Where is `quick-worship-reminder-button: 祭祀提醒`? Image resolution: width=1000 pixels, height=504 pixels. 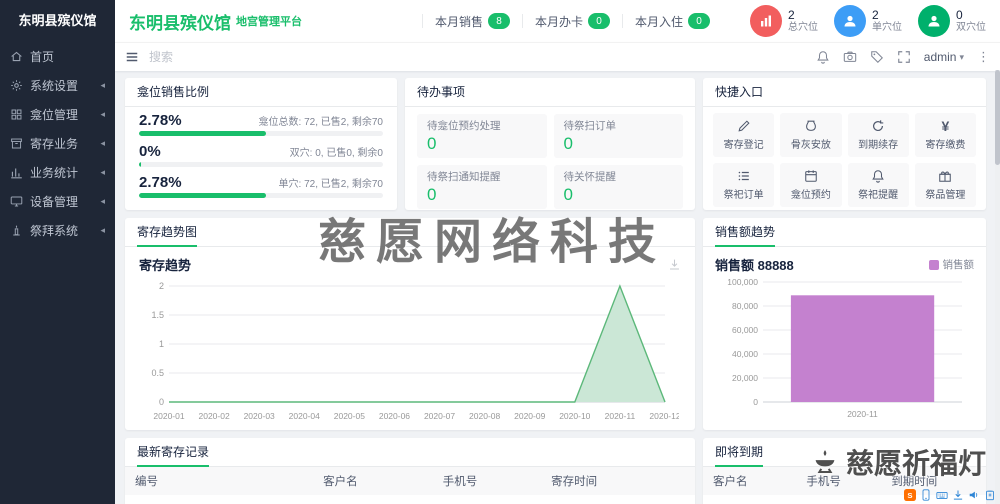
quick-worship-reminder-button: 祭祀提醒 is located at coordinates (878, 185).